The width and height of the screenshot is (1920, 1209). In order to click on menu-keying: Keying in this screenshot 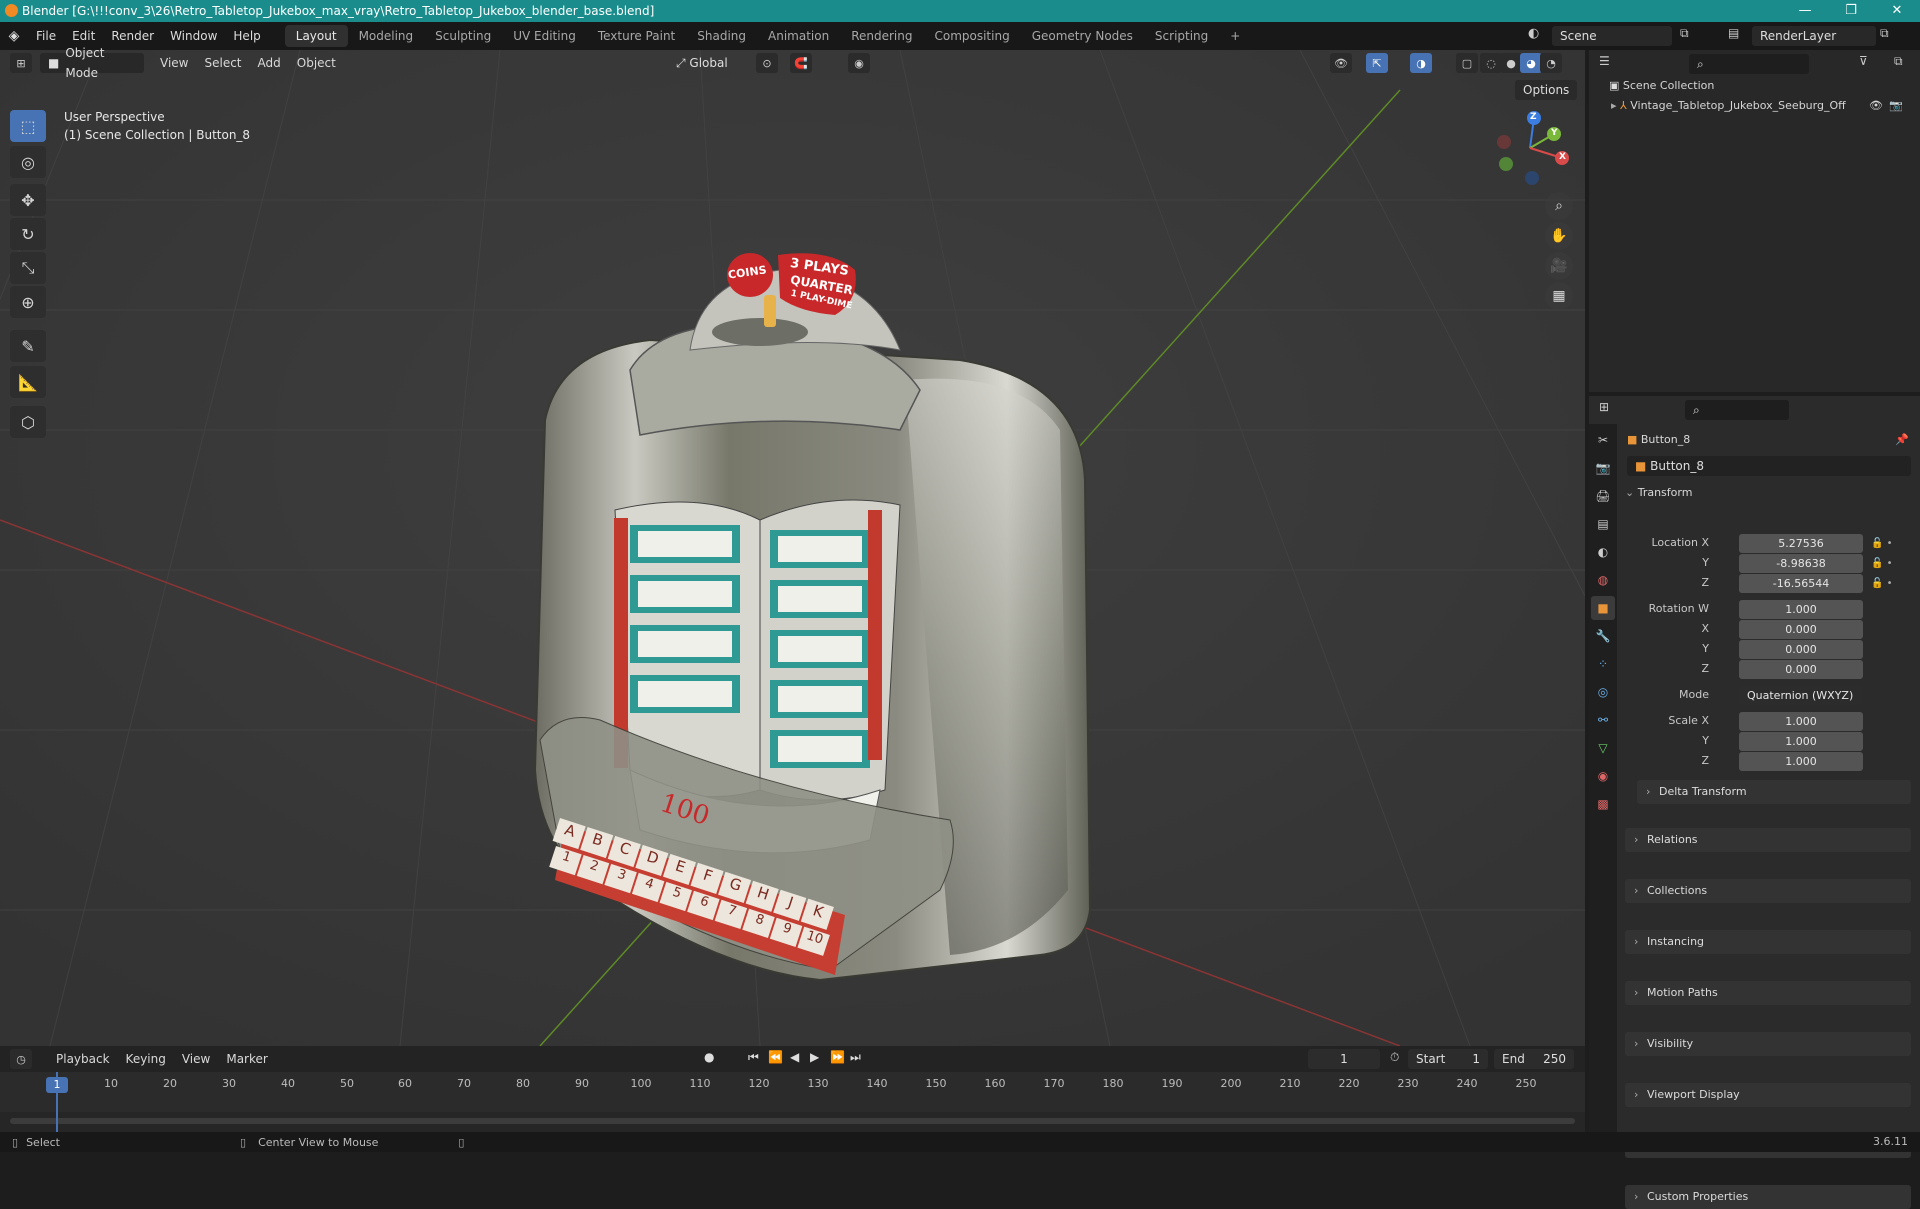, I will do `click(146, 1059)`.